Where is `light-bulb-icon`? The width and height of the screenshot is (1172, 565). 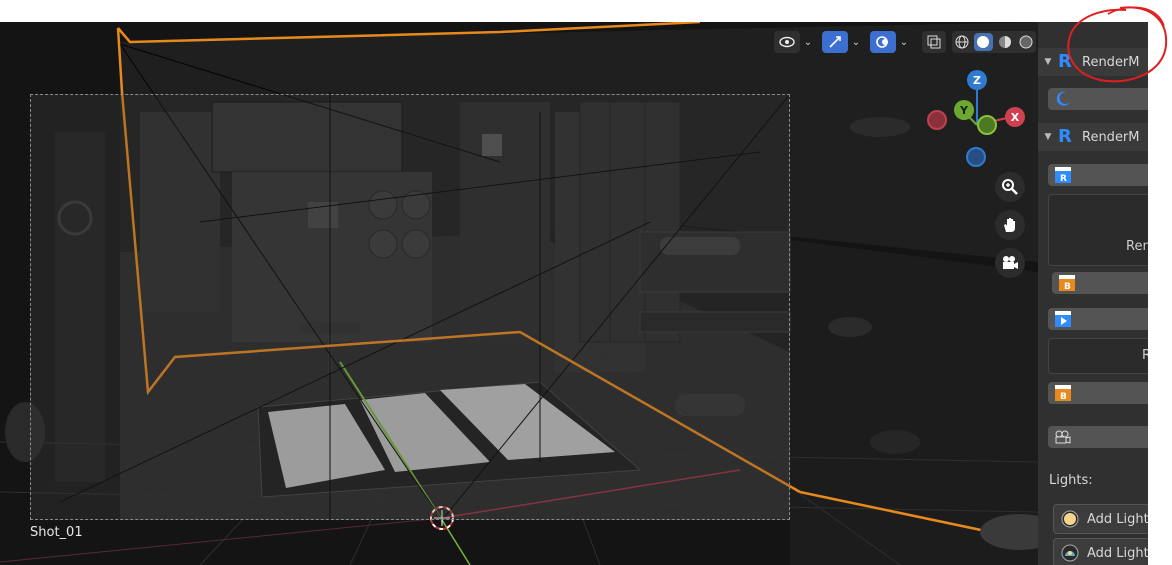 light-bulb-icon is located at coordinates (1070, 519).